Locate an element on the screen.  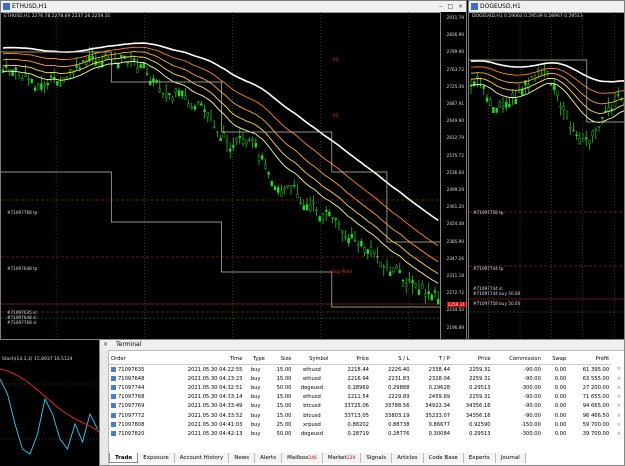
tab-label: Alerts is located at coordinates (268, 458).